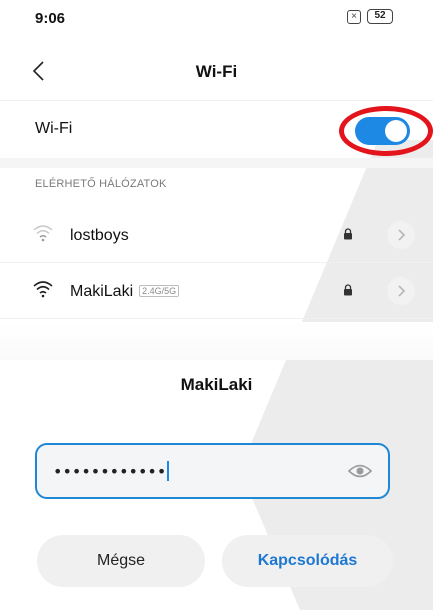 The width and height of the screenshot is (433, 610). I want to click on password-value: ••••••••••••, so click(111, 471).